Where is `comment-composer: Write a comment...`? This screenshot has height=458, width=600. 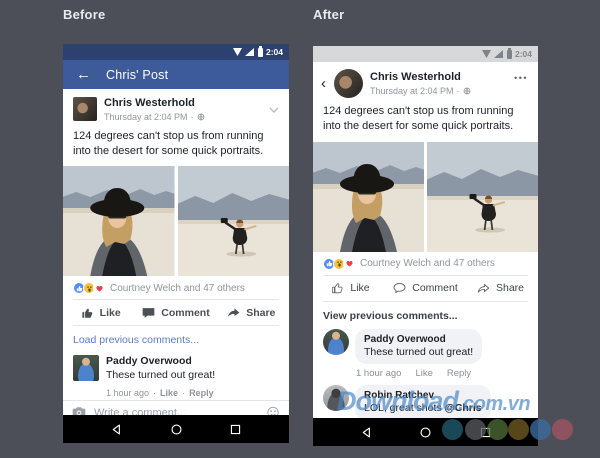
comment-composer: Write a comment... is located at coordinates (176, 407).